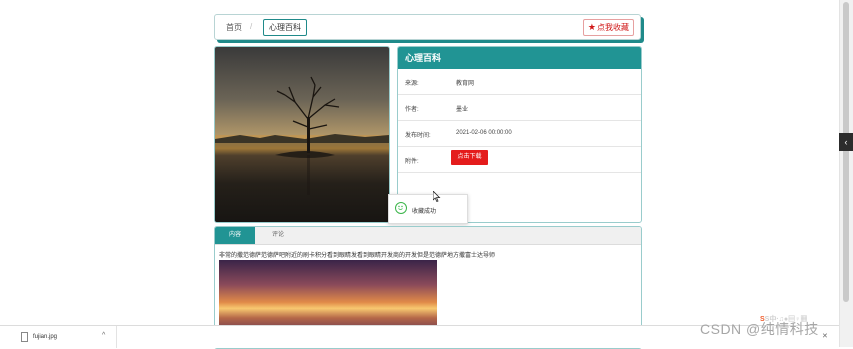  I want to click on breadcrumb: 首页 / 心理百科 ★点我收藏, so click(427, 27).